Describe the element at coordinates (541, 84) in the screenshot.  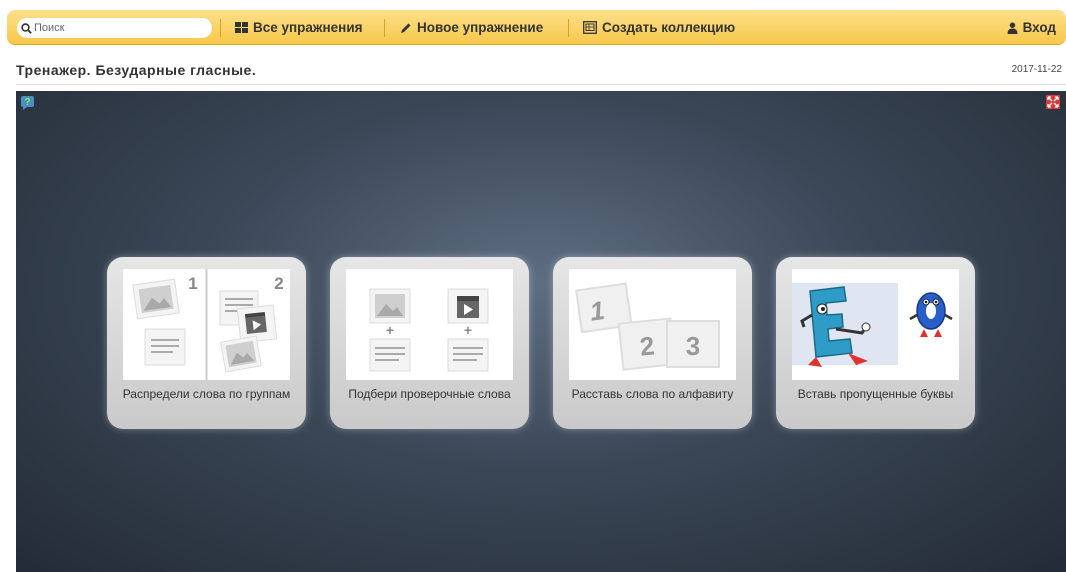
I see `divider` at that location.